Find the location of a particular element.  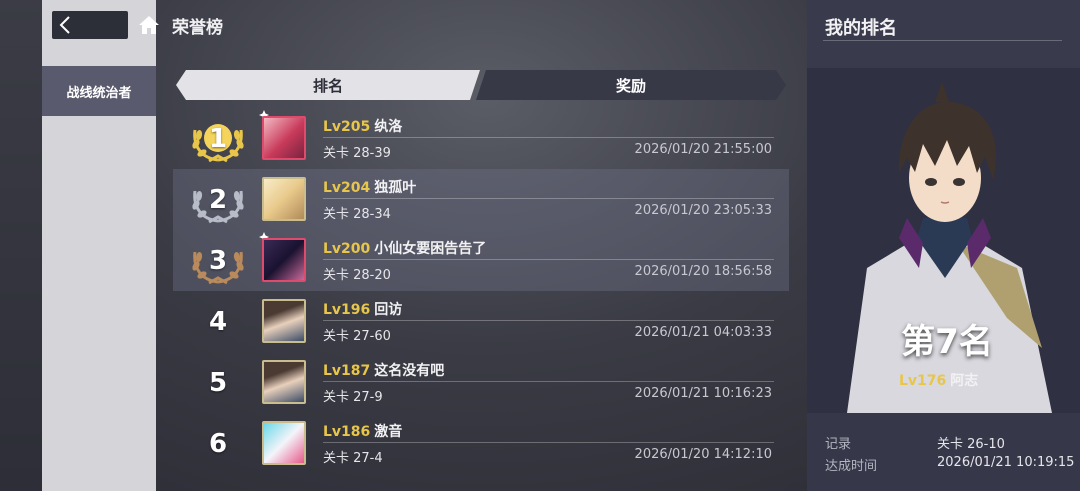

stage-text: 关卡 27-4 is located at coordinates (353, 458).